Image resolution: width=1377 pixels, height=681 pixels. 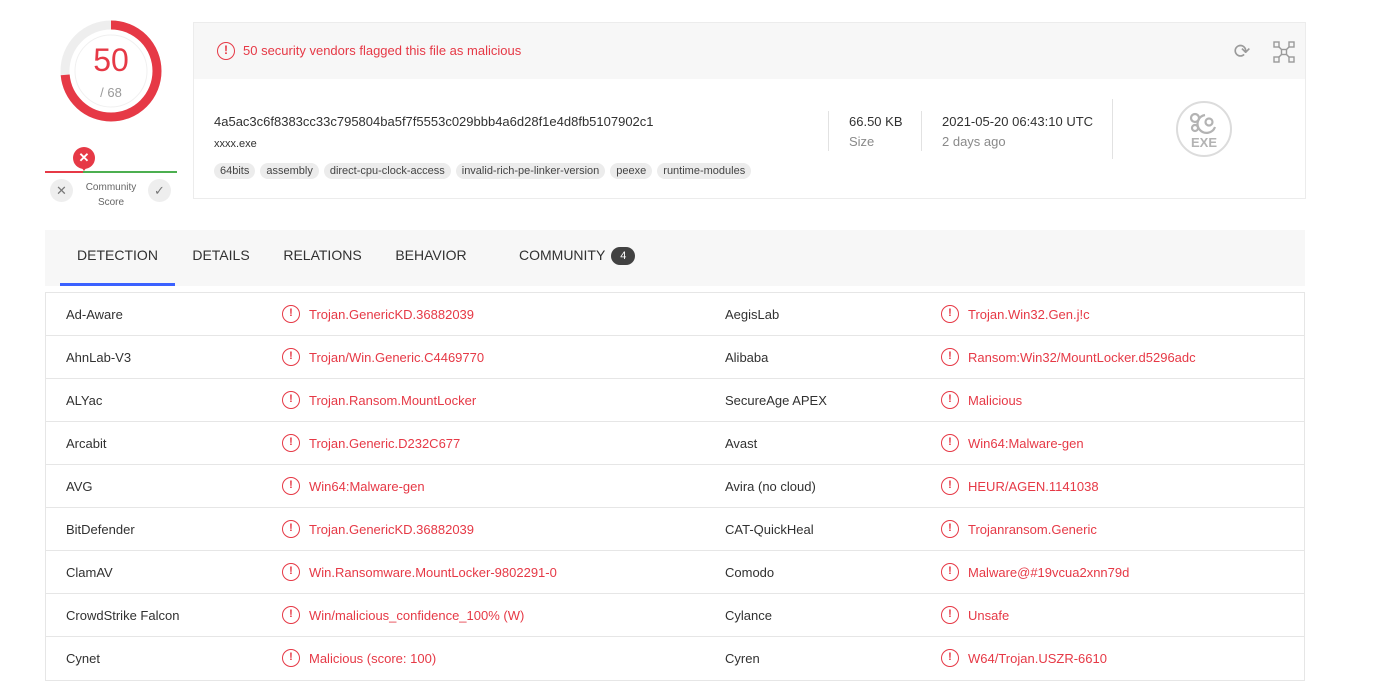 What do you see at coordinates (130, 172) in the screenshot?
I see `community-positive-bar` at bounding box center [130, 172].